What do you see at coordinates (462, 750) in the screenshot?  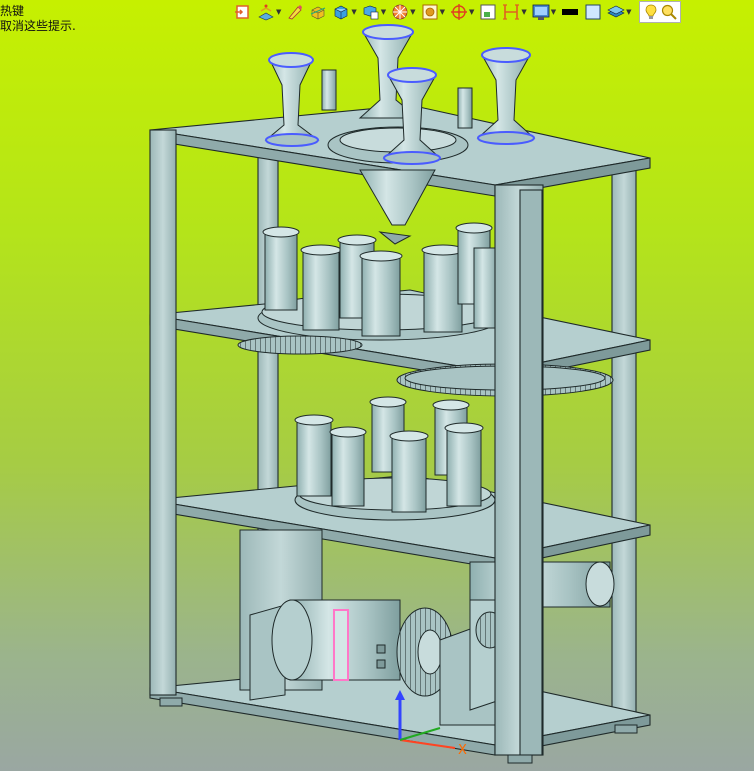 I see `triad-x-label: X` at bounding box center [462, 750].